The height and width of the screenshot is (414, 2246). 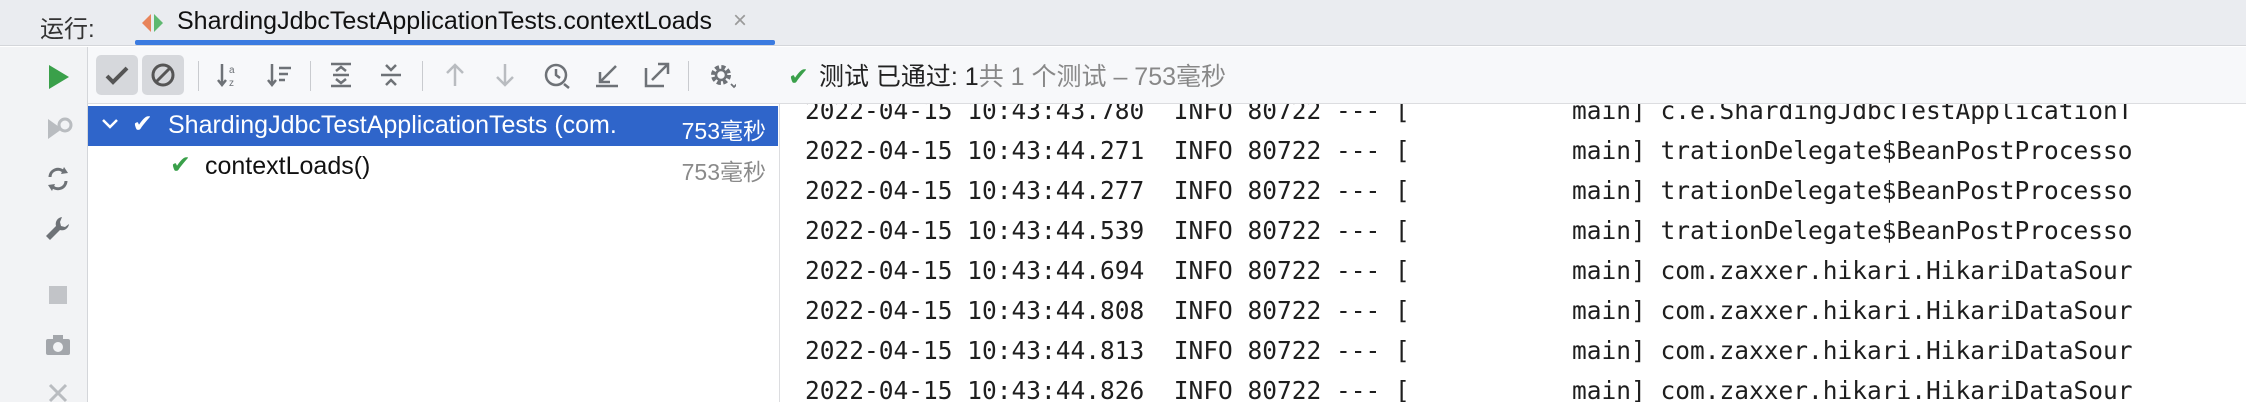 I want to click on settings-button, so click(x=721, y=75).